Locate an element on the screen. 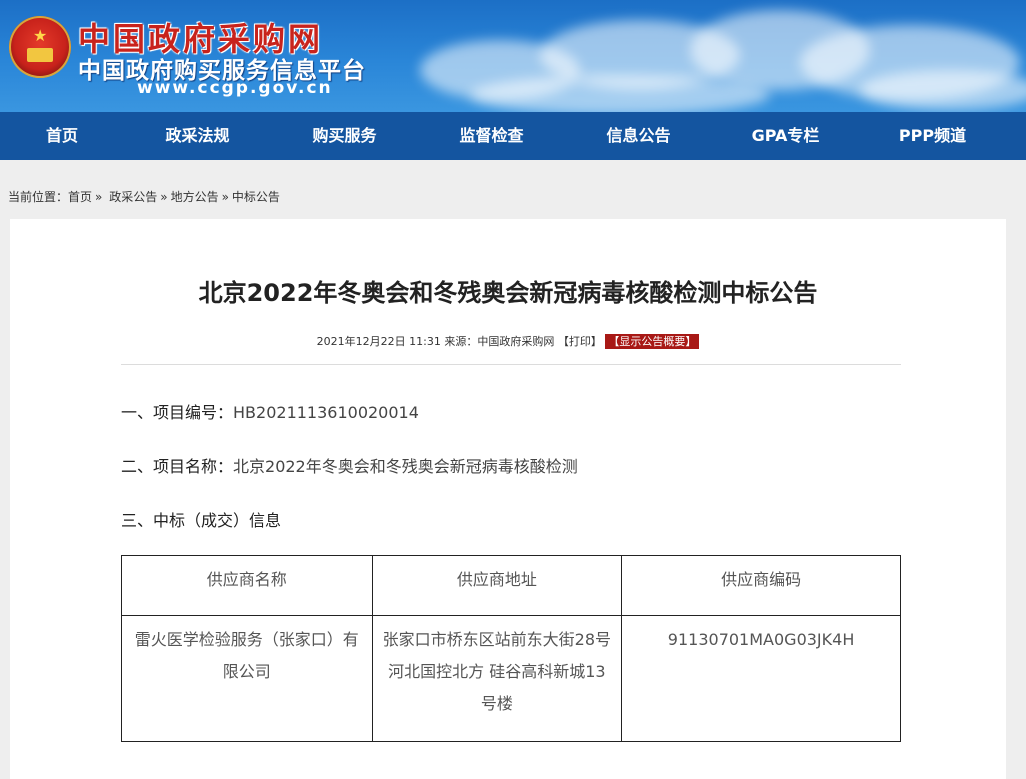 This screenshot has height=779, width=1026. project-name-label: 二、项目名称： is located at coordinates (177, 466).